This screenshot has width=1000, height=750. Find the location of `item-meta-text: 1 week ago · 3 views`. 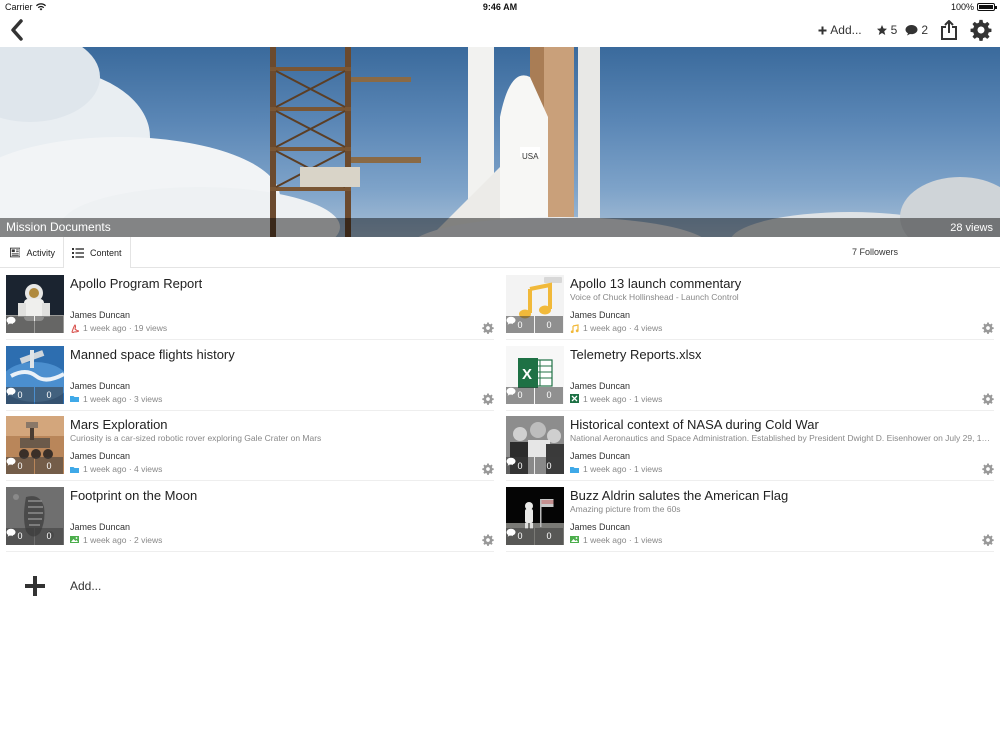

item-meta-text: 1 week ago · 3 views is located at coordinates (123, 398).